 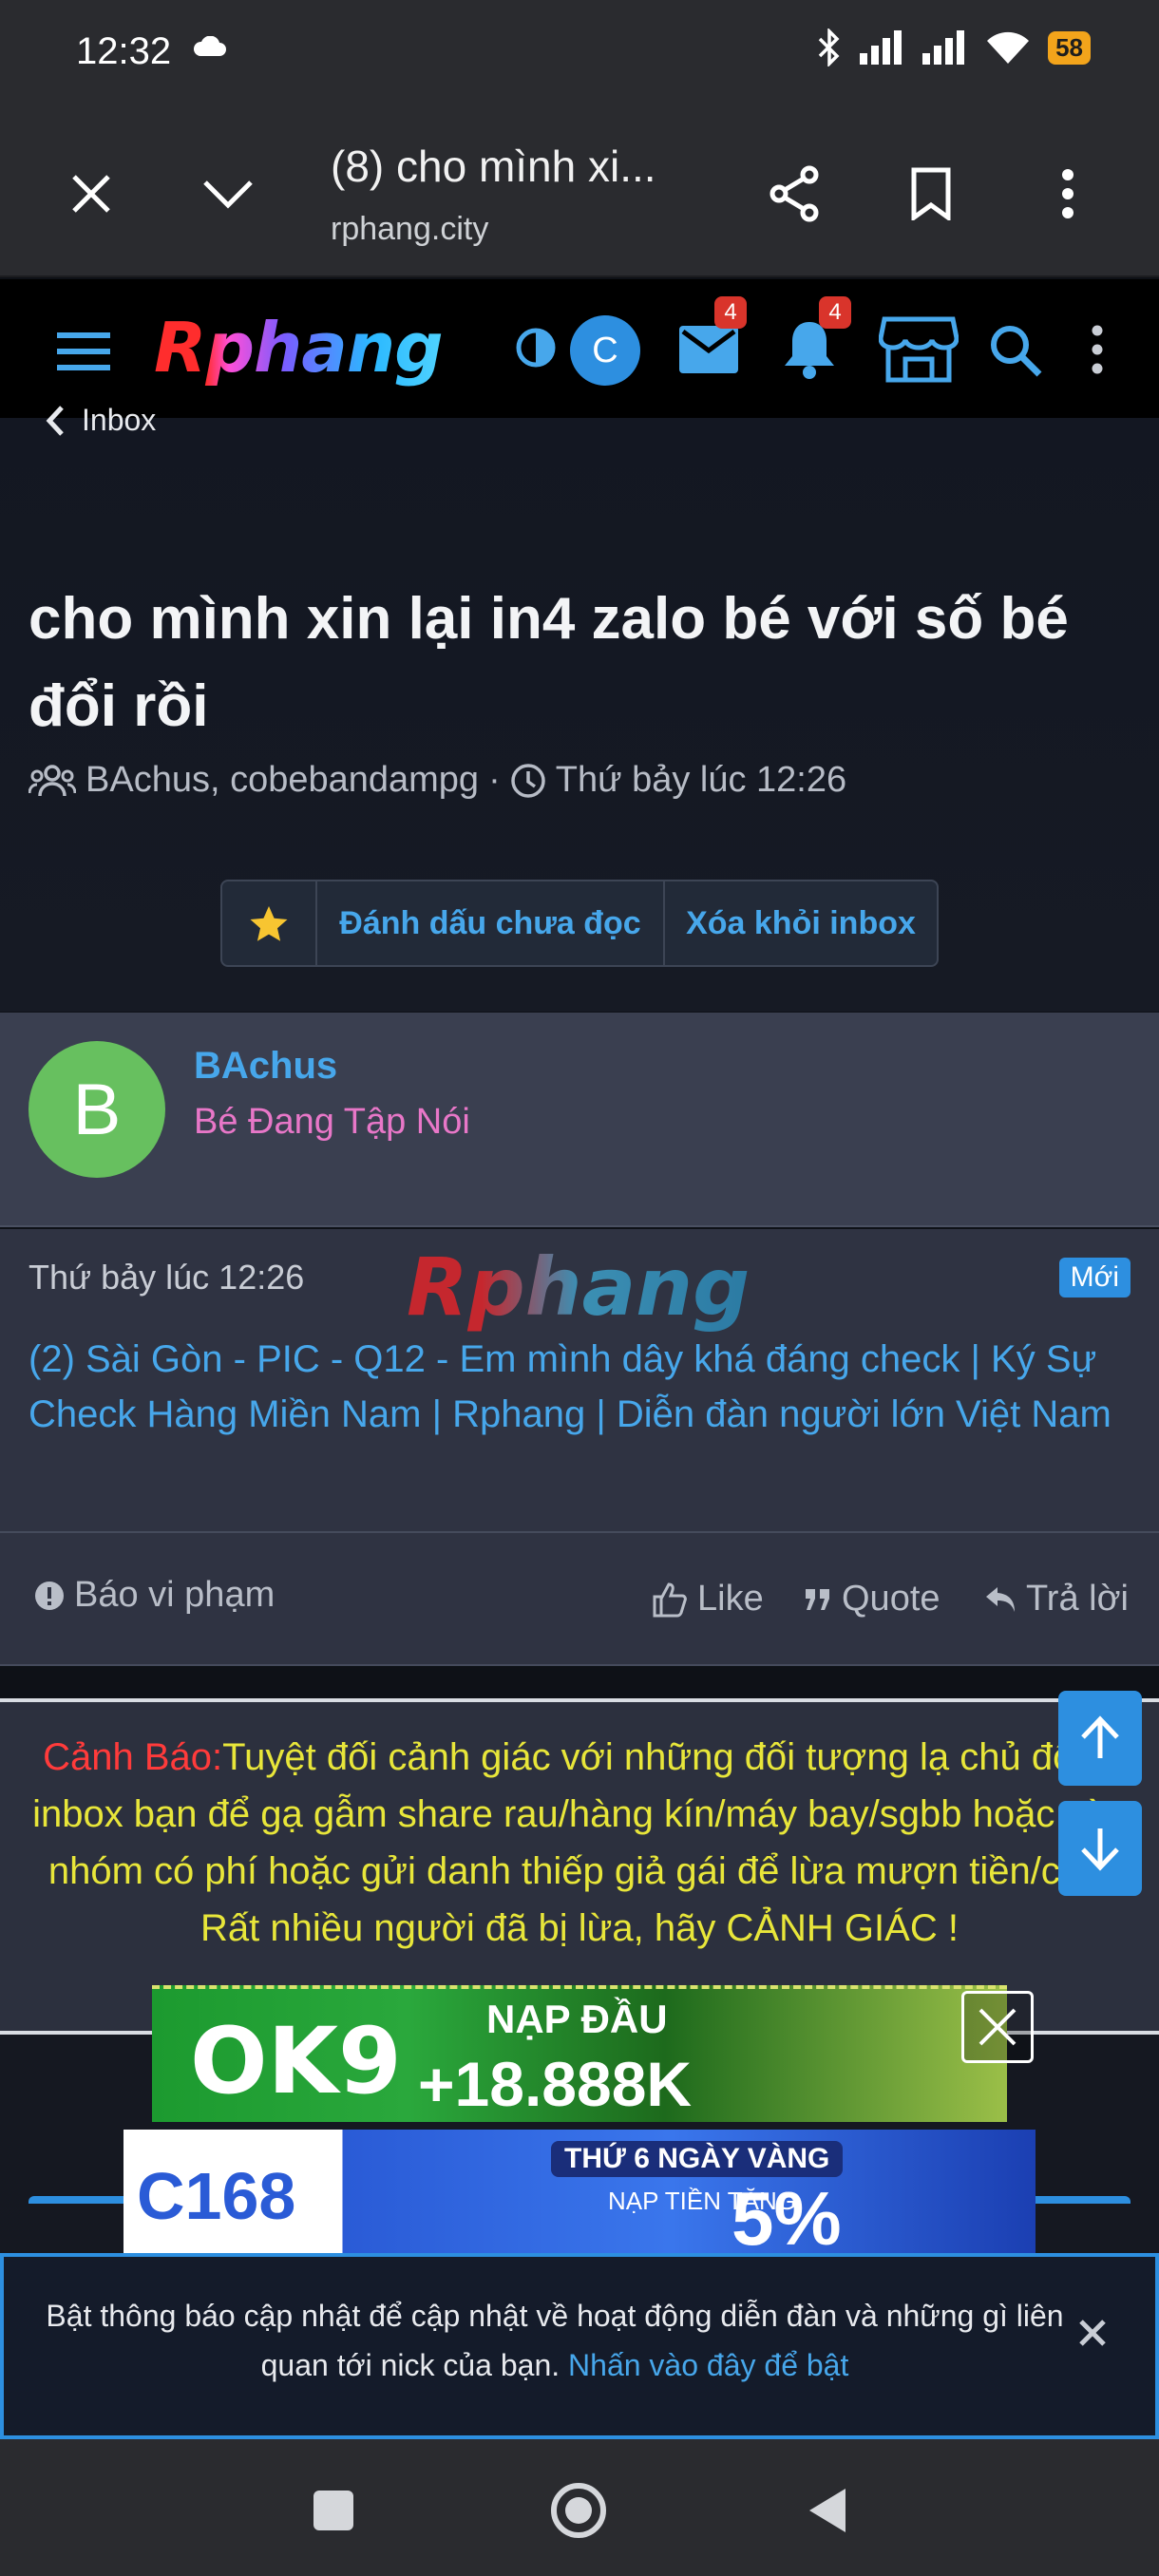 I want to click on square-icon, so click(x=333, y=2510).